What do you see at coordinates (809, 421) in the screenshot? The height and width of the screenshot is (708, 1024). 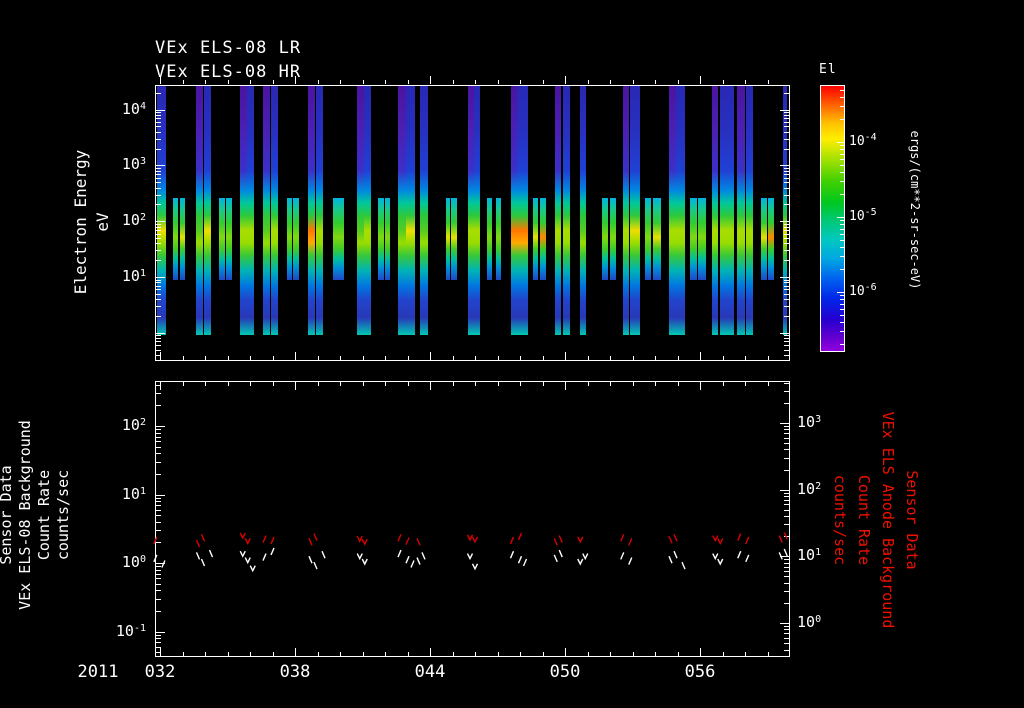 I see `axis-tick-label: 103` at bounding box center [809, 421].